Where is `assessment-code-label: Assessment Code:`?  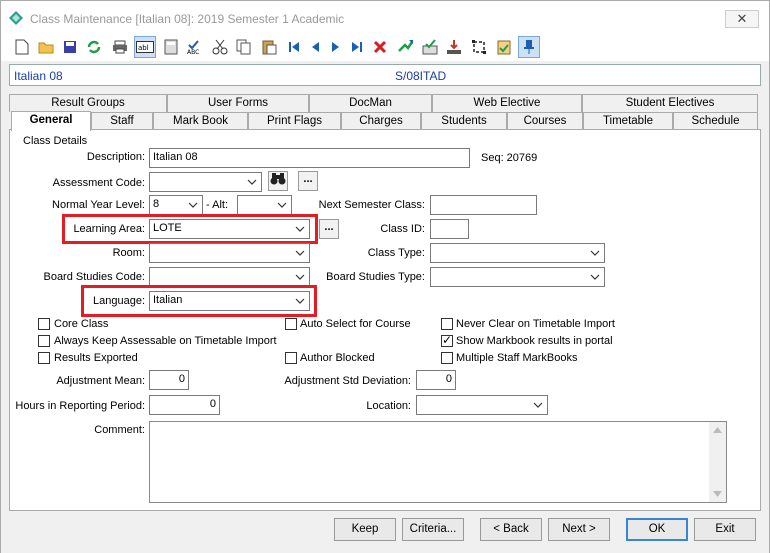 assessment-code-label: Assessment Code: is located at coordinates (98, 183).